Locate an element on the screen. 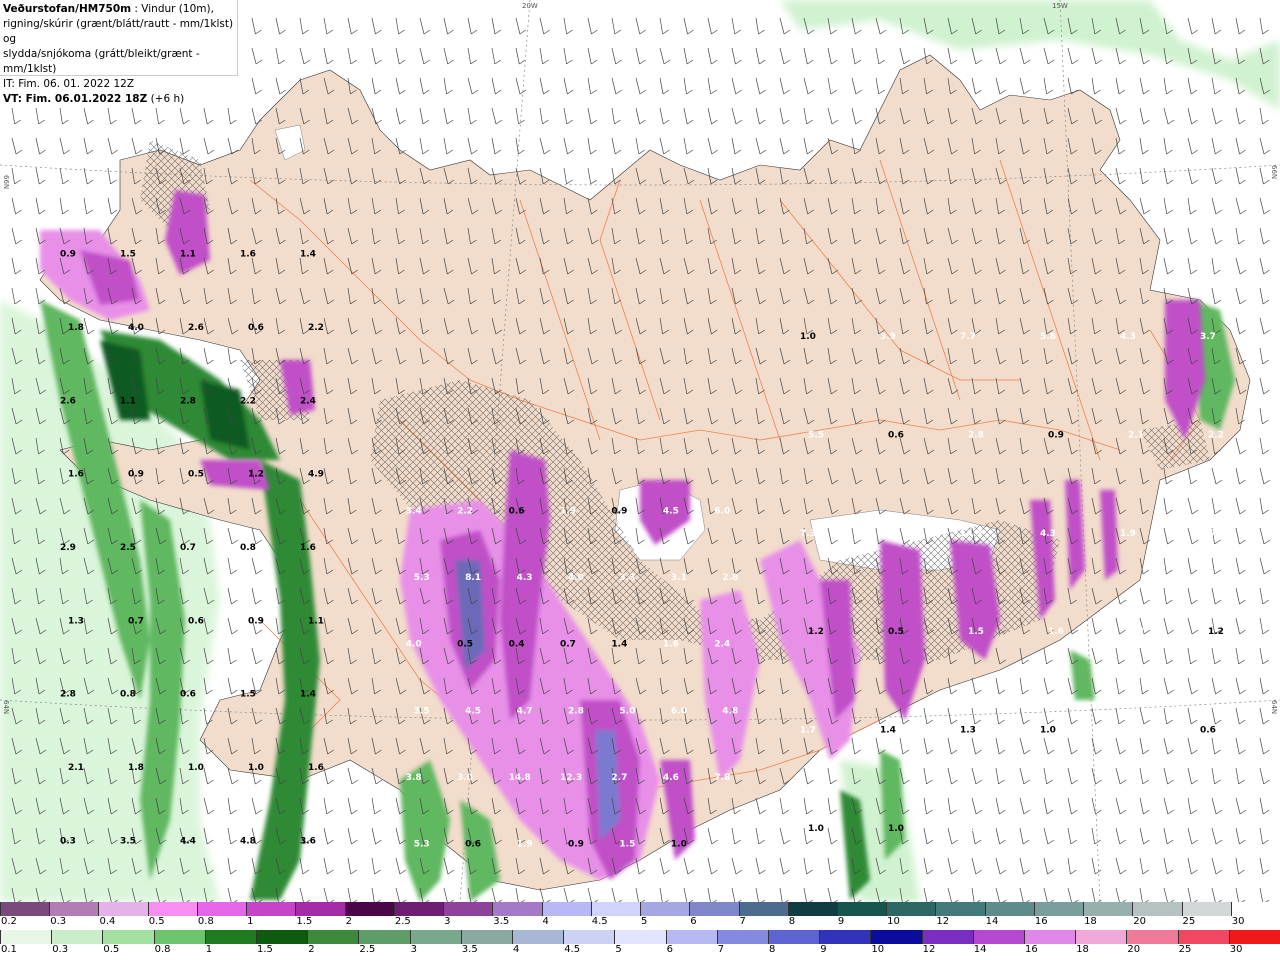 This screenshot has height=960, width=1280. scale-label: 9 is located at coordinates (823, 949).